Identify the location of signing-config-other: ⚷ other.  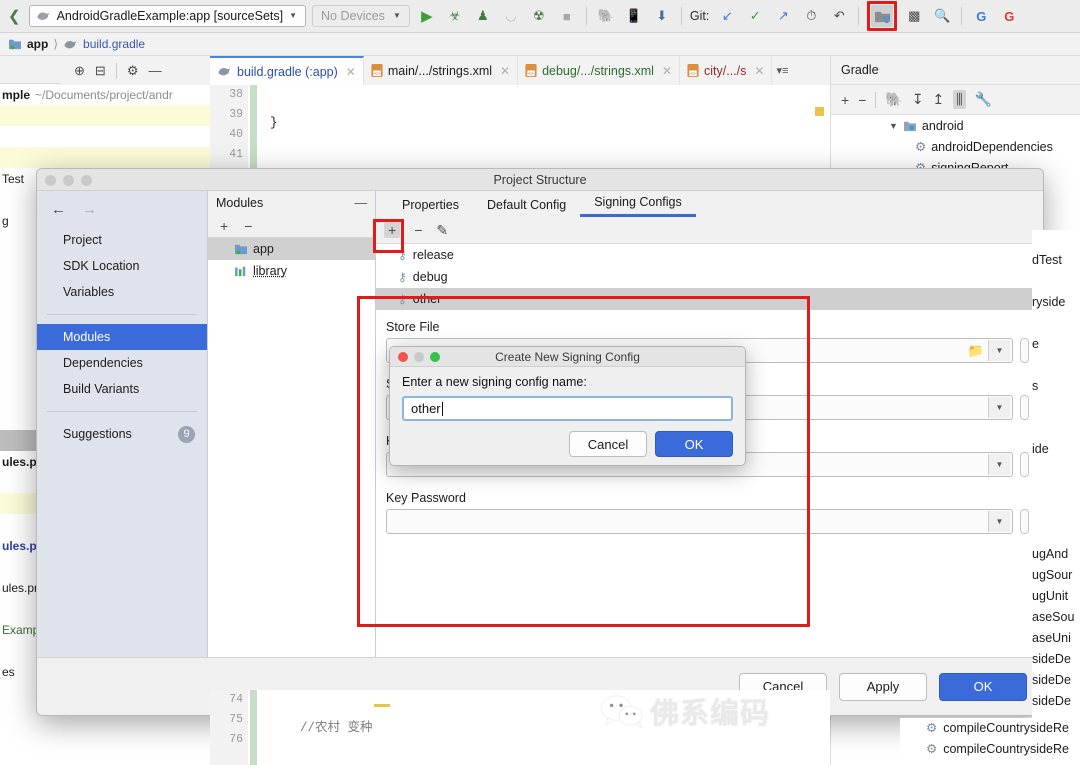
(709, 299).